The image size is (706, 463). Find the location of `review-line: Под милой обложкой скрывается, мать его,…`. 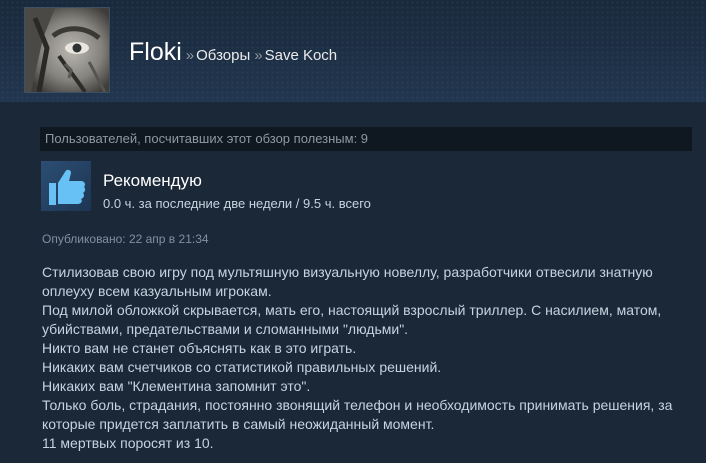

review-line: Под милой обложкой скрывается, мать его,… is located at coordinates (352, 319).